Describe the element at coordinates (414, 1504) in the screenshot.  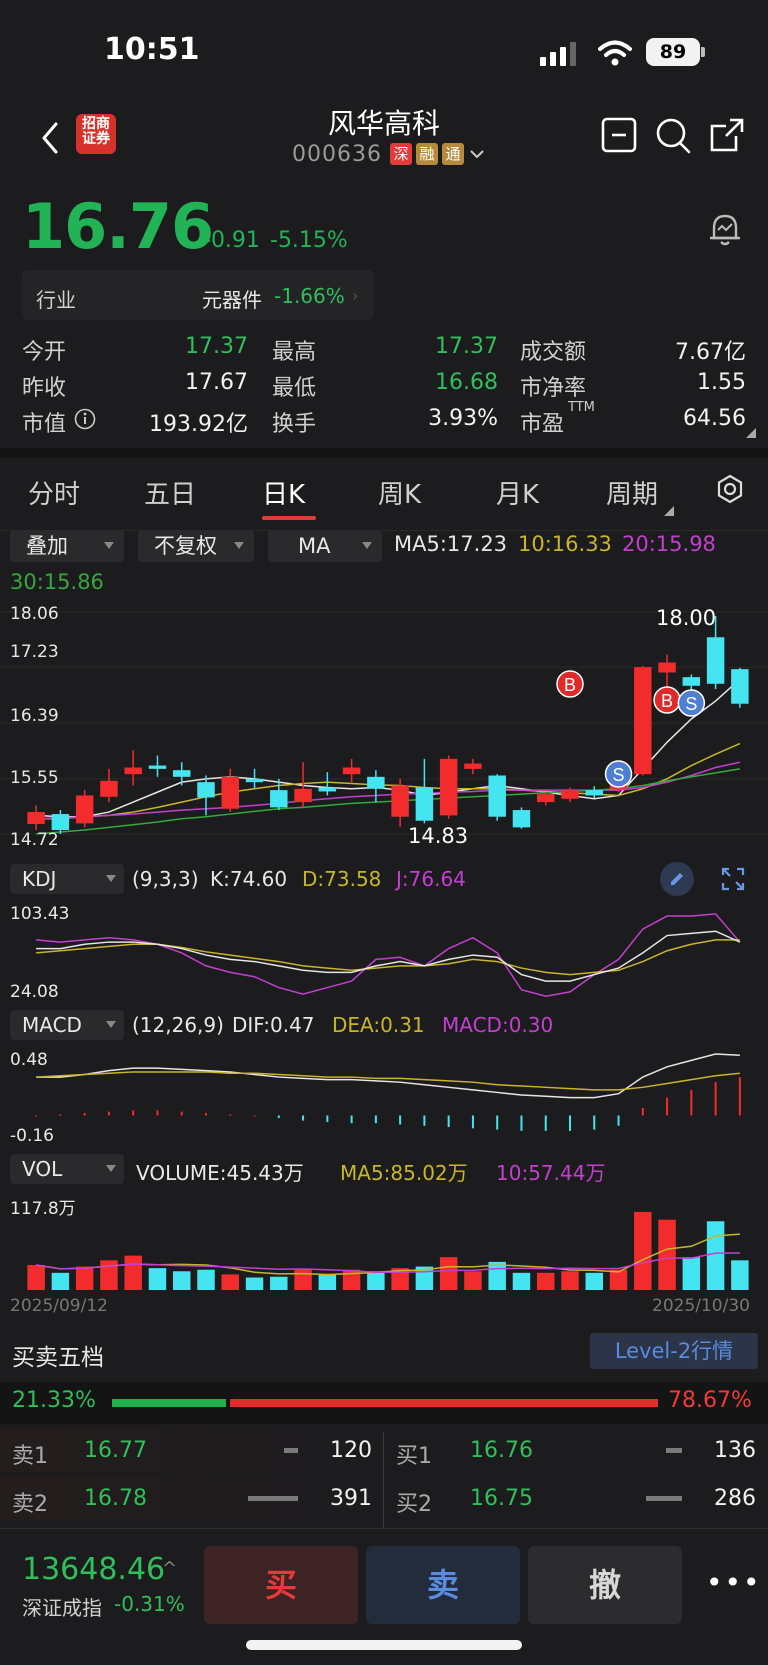
I see `bid-2-label: 买2` at that location.